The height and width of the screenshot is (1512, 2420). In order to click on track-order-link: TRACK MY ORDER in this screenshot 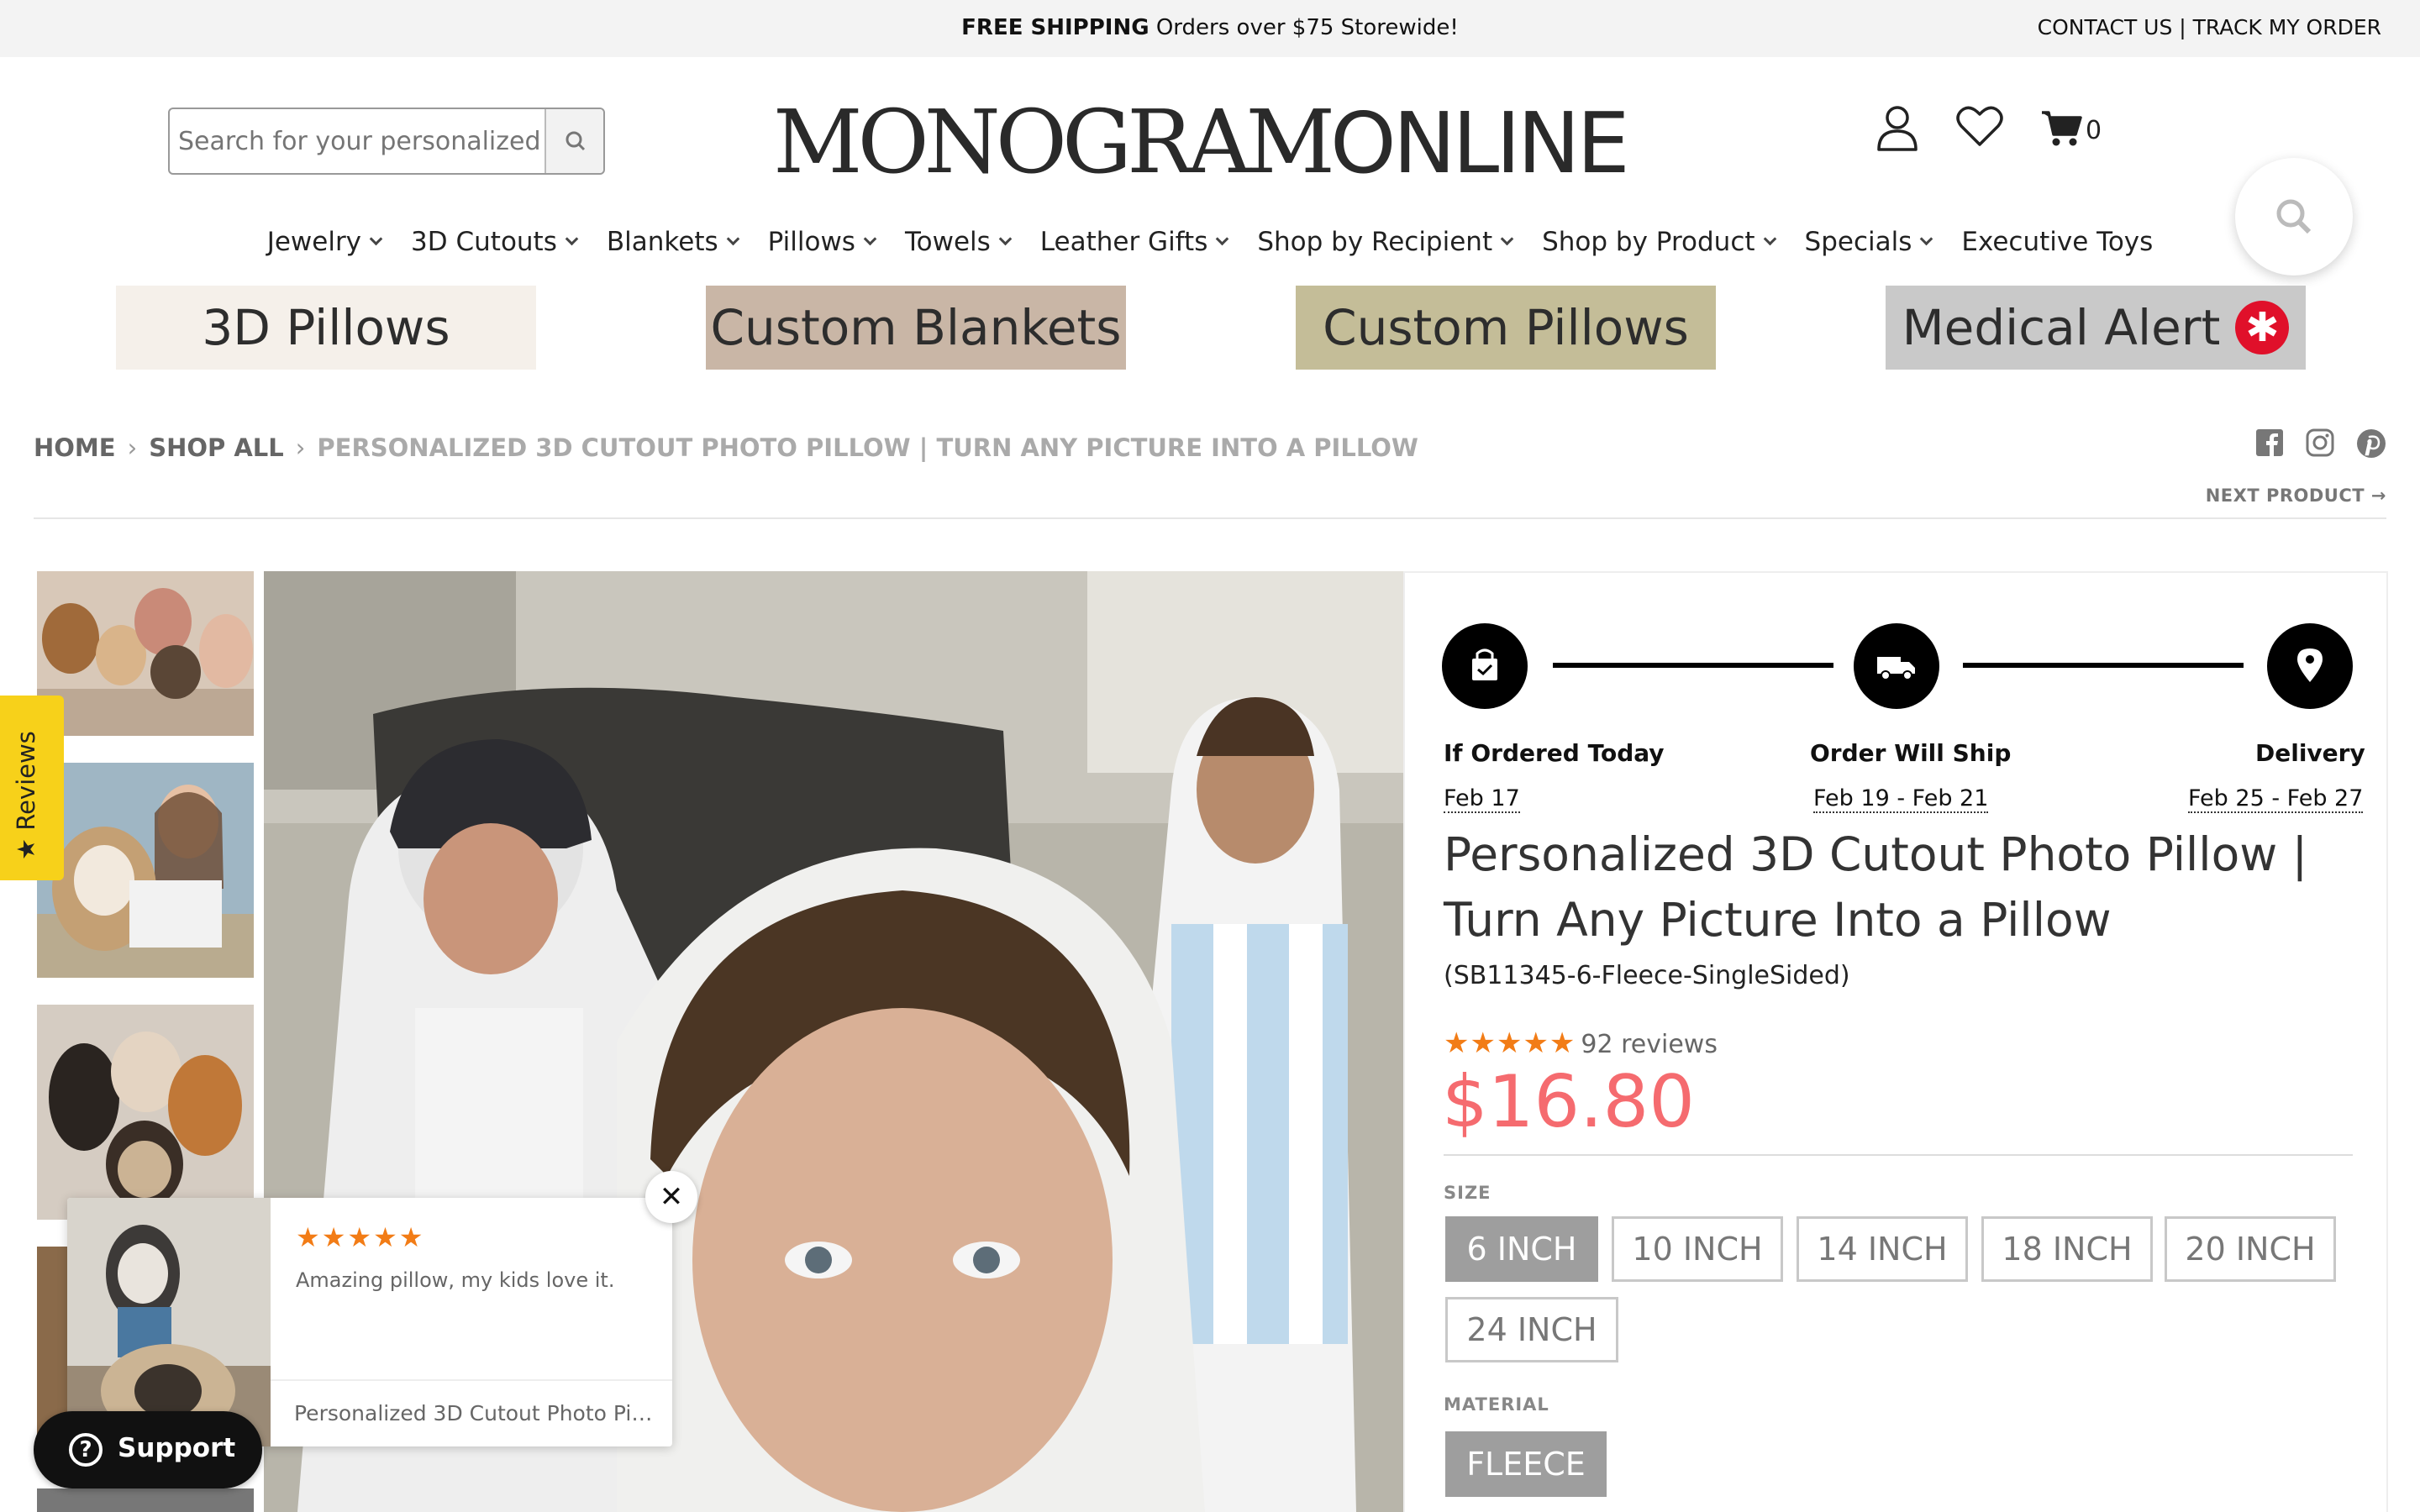, I will do `click(2287, 27)`.